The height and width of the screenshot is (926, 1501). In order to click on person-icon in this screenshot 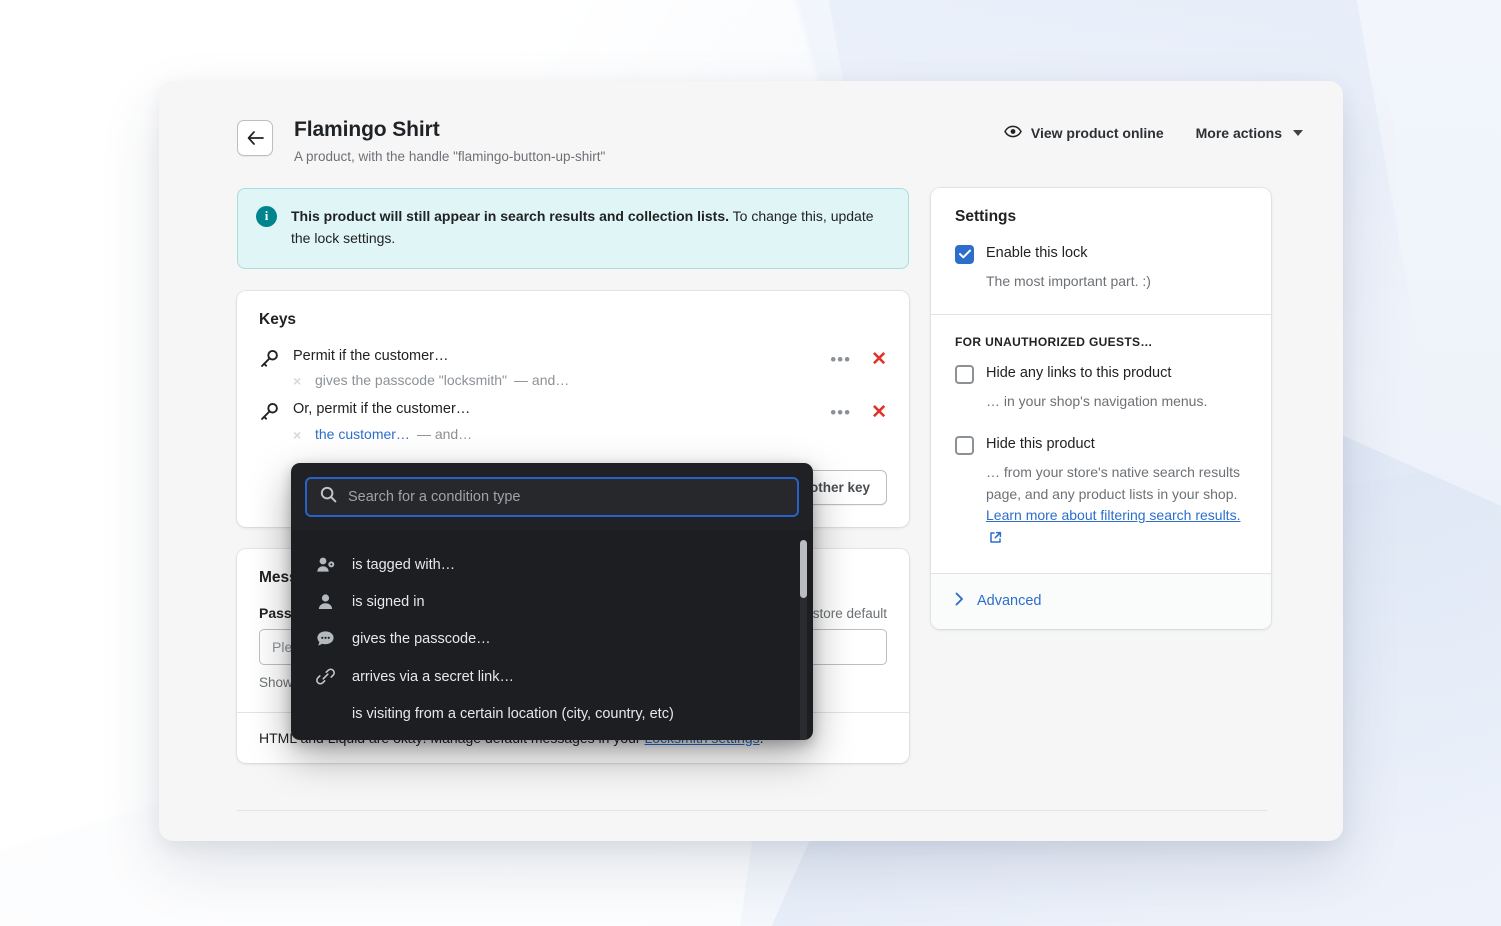, I will do `click(325, 601)`.